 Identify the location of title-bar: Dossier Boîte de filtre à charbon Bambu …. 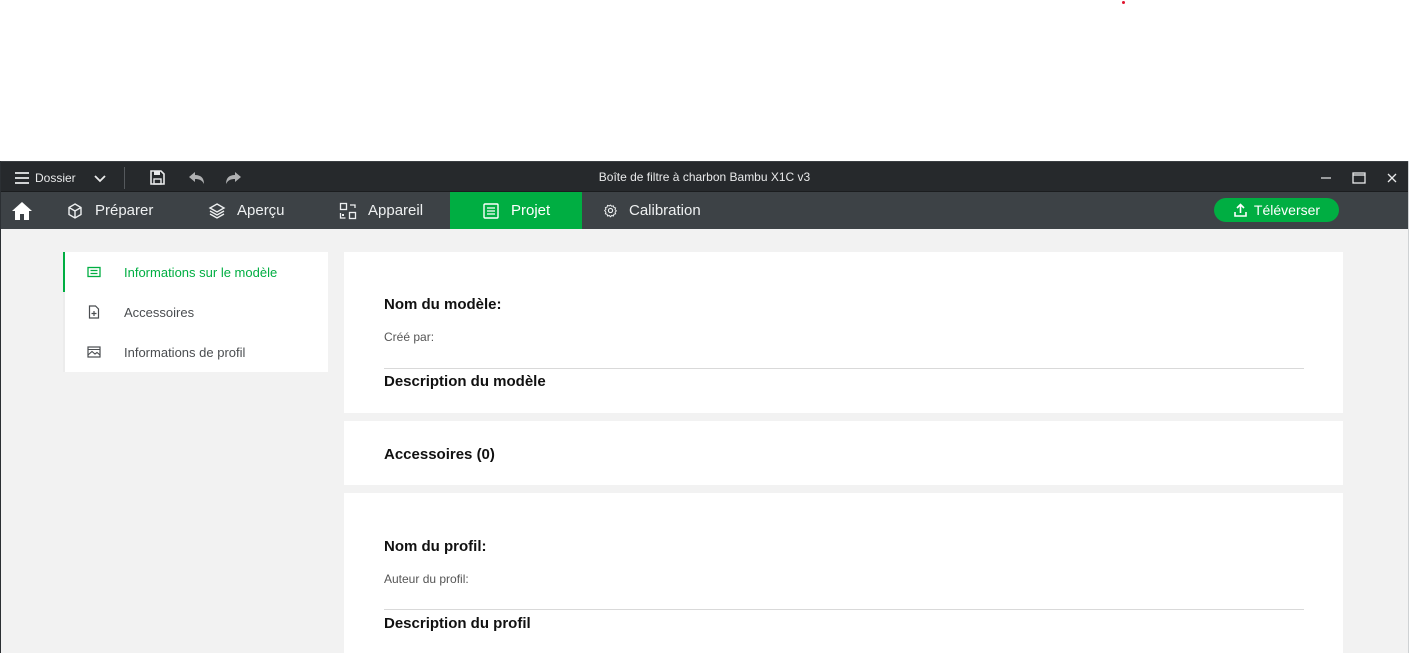
(704, 176).